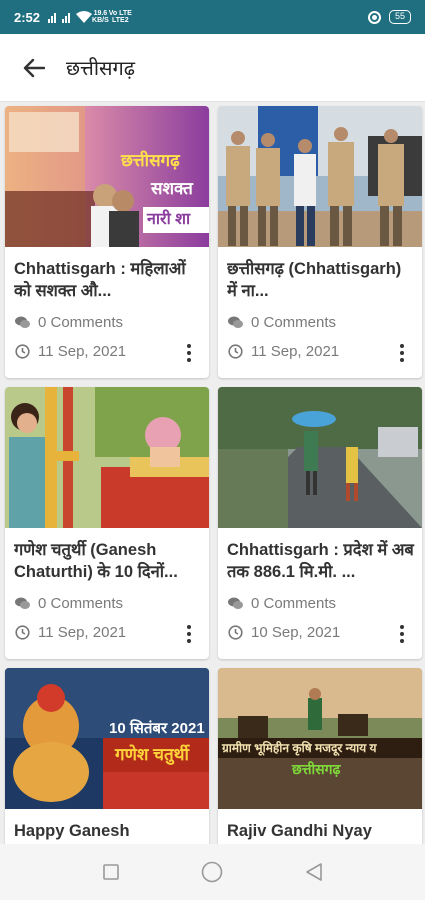 Image resolution: width=425 pixels, height=900 pixels. I want to click on thumb-caption-state: छत्तीसगढ़, so click(316, 769).